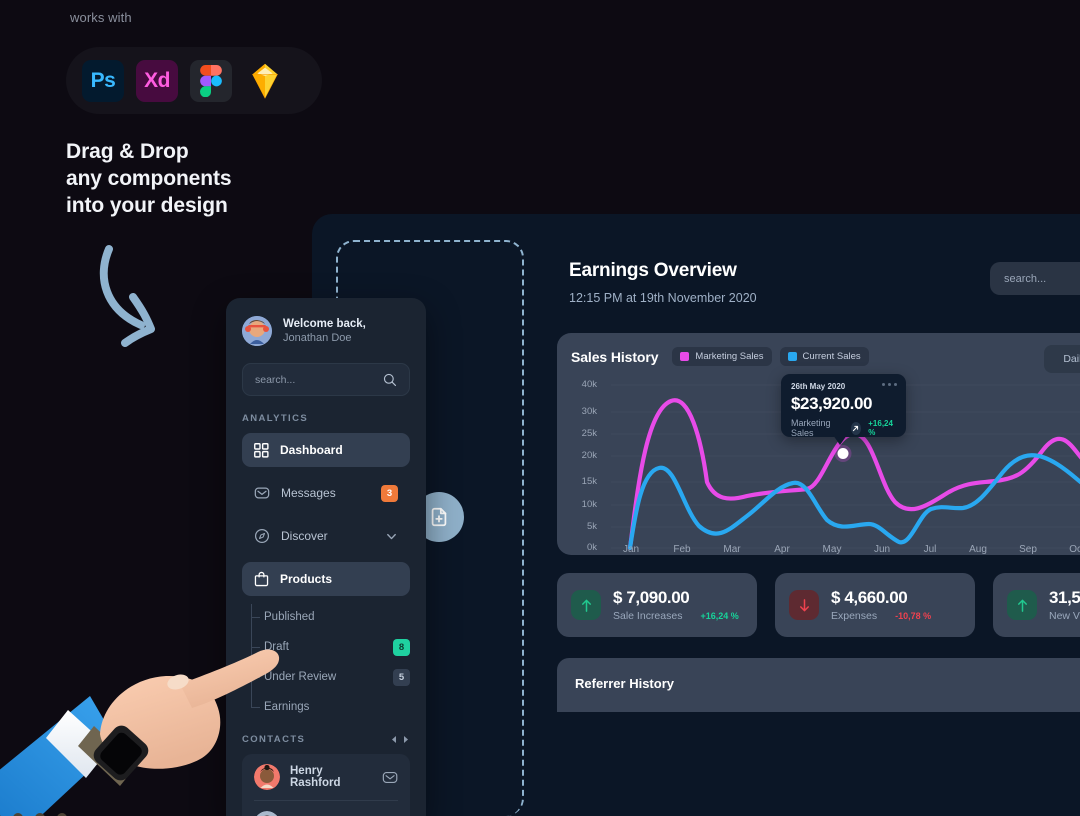 This screenshot has width=1080, height=816. What do you see at coordinates (406, 739) in the screenshot?
I see `caret-right-icon` at bounding box center [406, 739].